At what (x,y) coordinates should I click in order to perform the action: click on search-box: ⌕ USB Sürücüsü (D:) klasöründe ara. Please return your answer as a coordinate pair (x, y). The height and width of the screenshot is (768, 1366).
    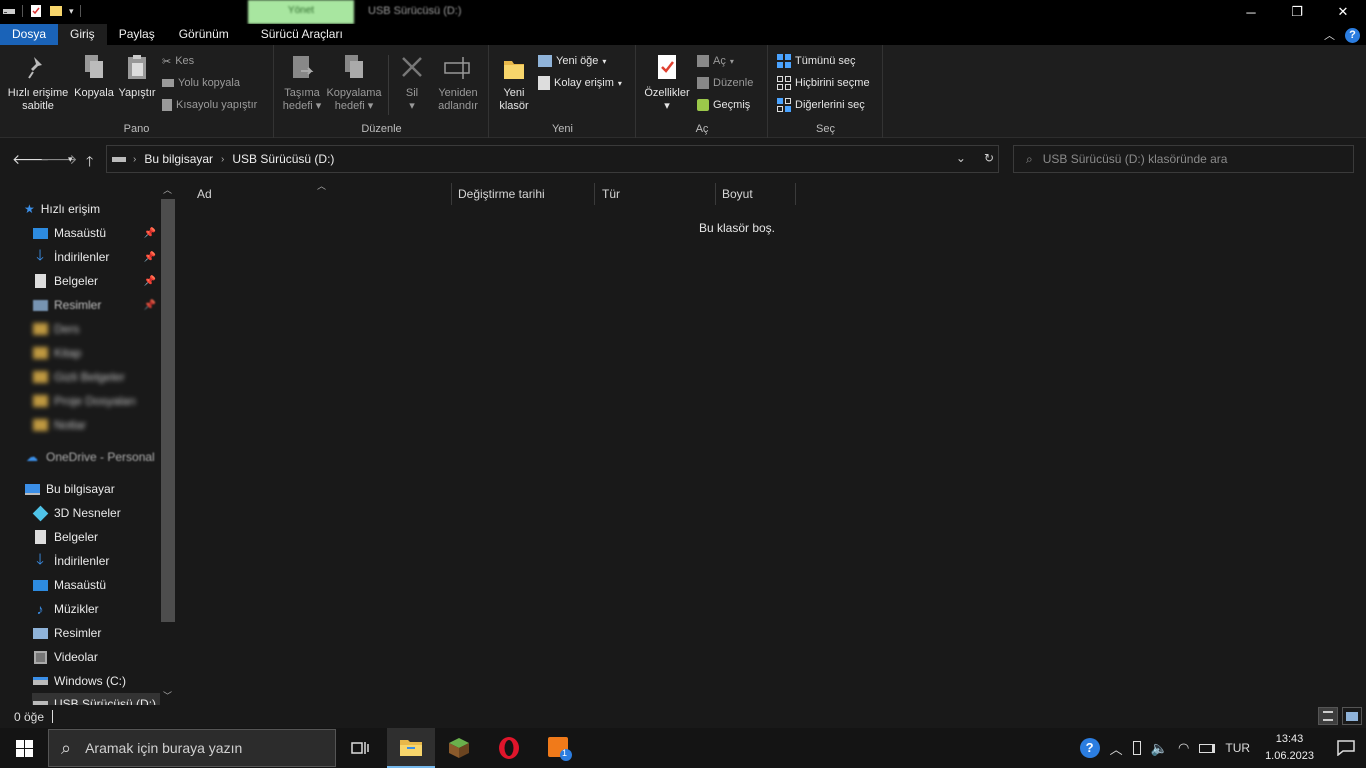
    Looking at the image, I should click on (1183, 159).